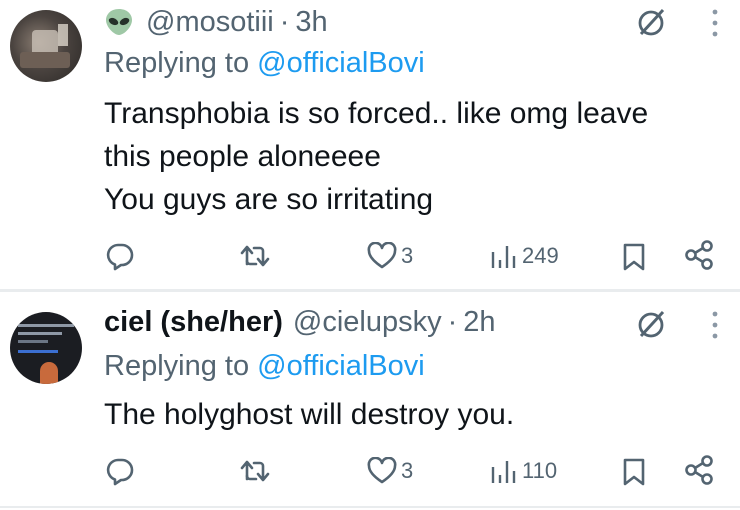  Describe the element at coordinates (540, 470) in the screenshot. I see `view-count: 110` at that location.